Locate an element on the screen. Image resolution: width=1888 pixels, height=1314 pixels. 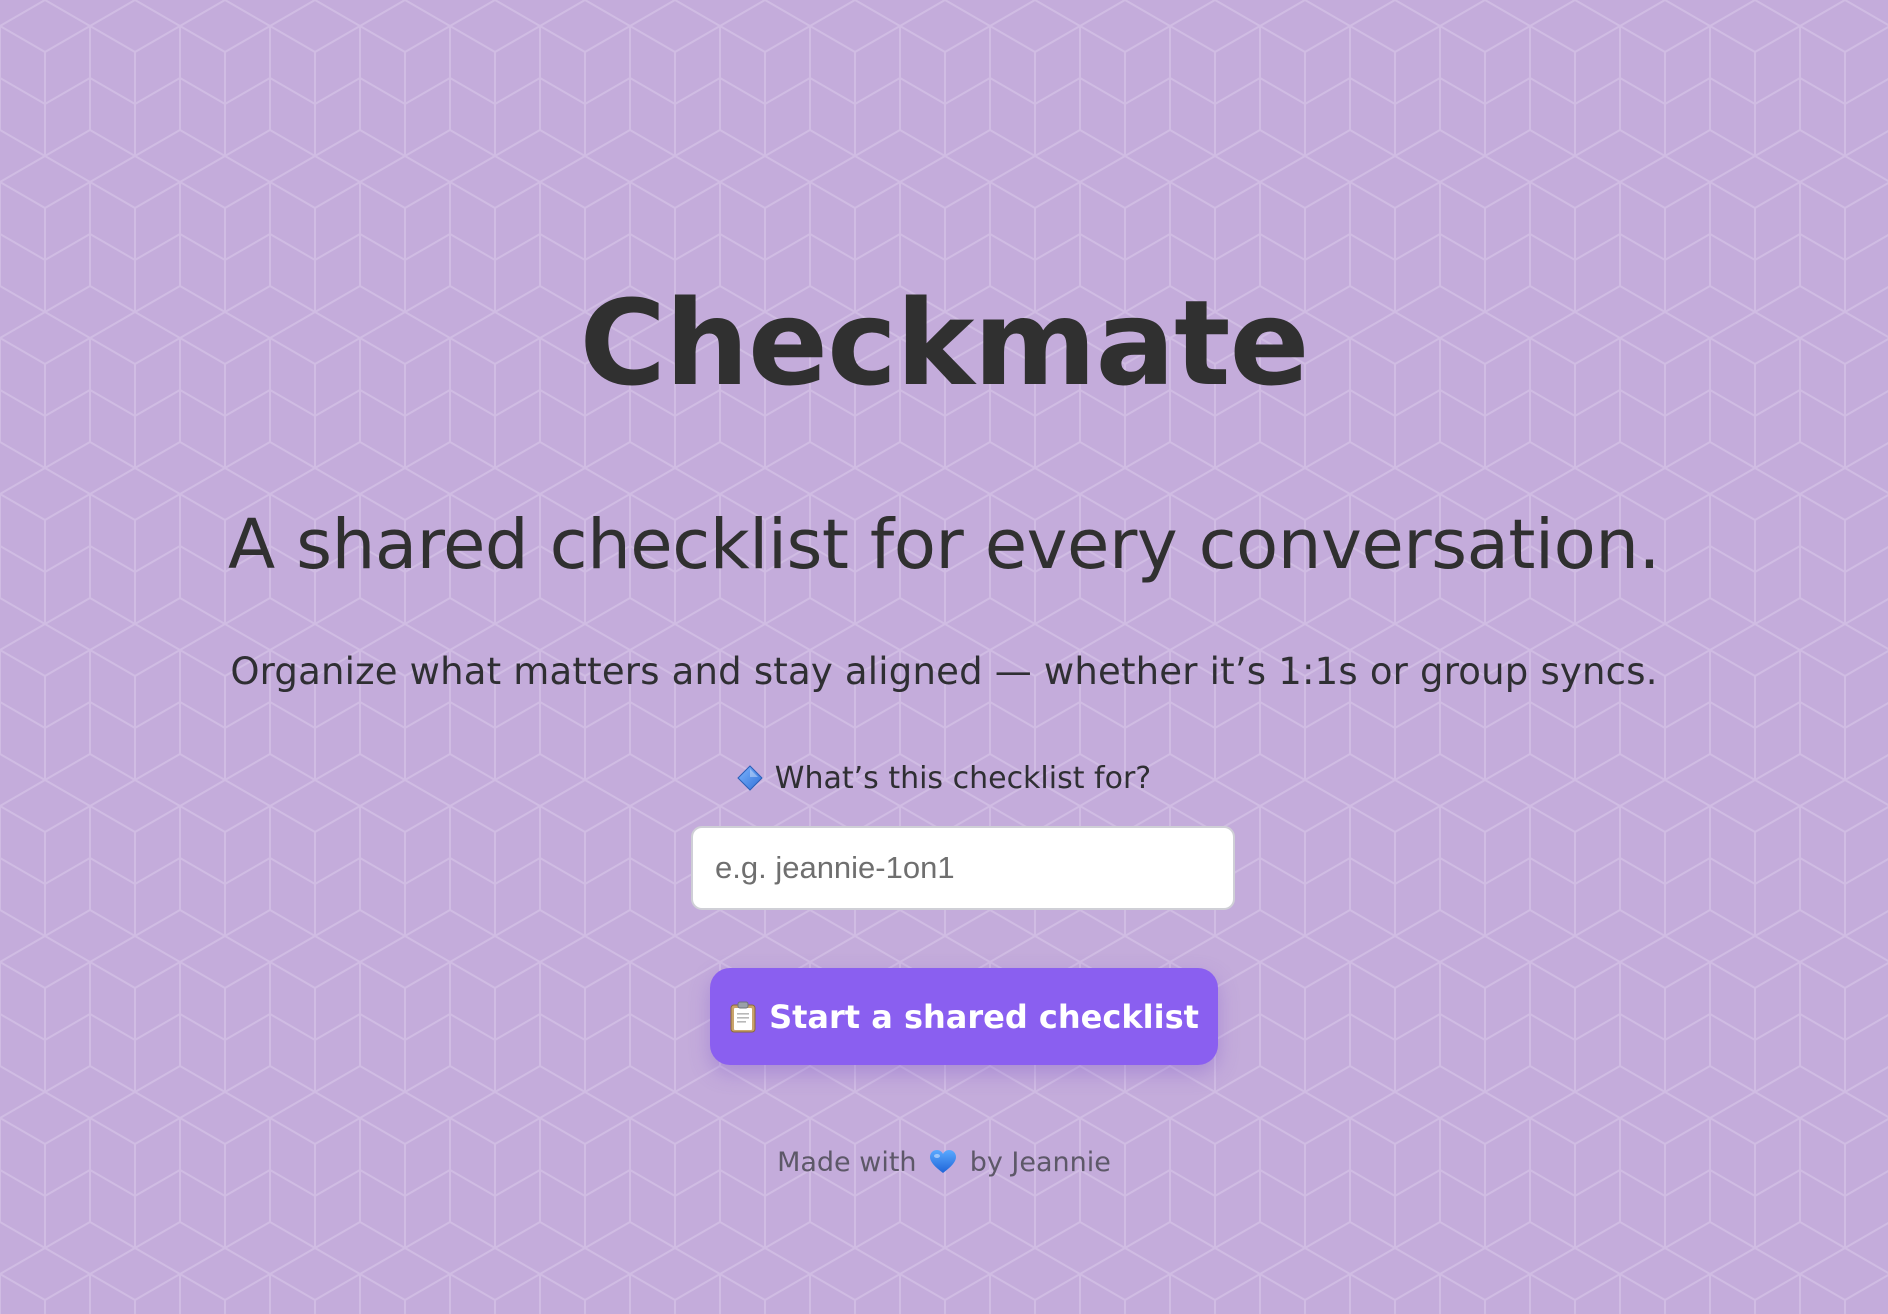
checklist-purpose-label-text: What’s this checklist for? is located at coordinates (963, 778).